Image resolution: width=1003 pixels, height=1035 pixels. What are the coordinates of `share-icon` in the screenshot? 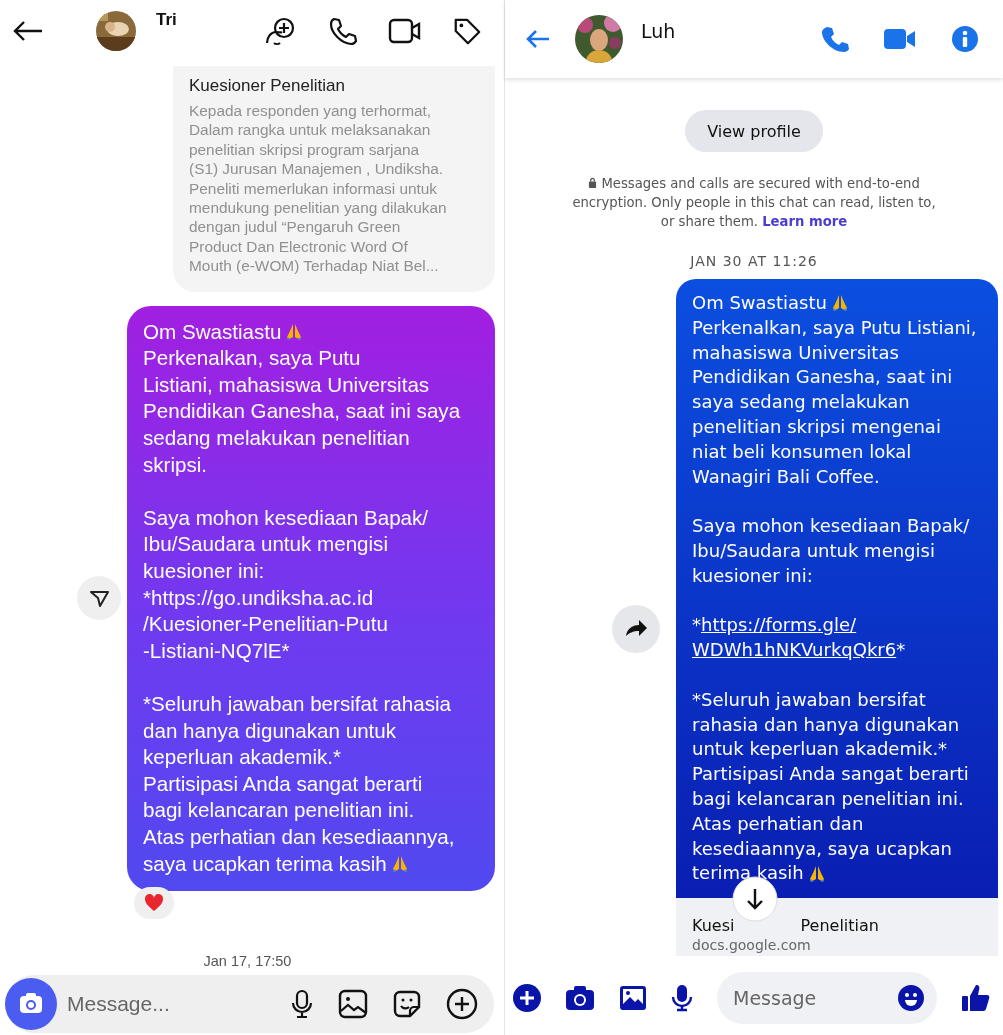 It's located at (99, 598).